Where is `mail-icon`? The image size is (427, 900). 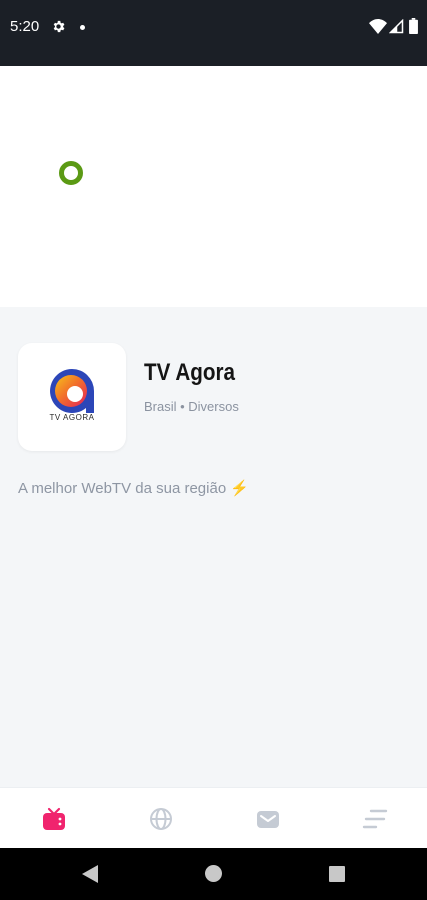
mail-icon is located at coordinates (267, 819).